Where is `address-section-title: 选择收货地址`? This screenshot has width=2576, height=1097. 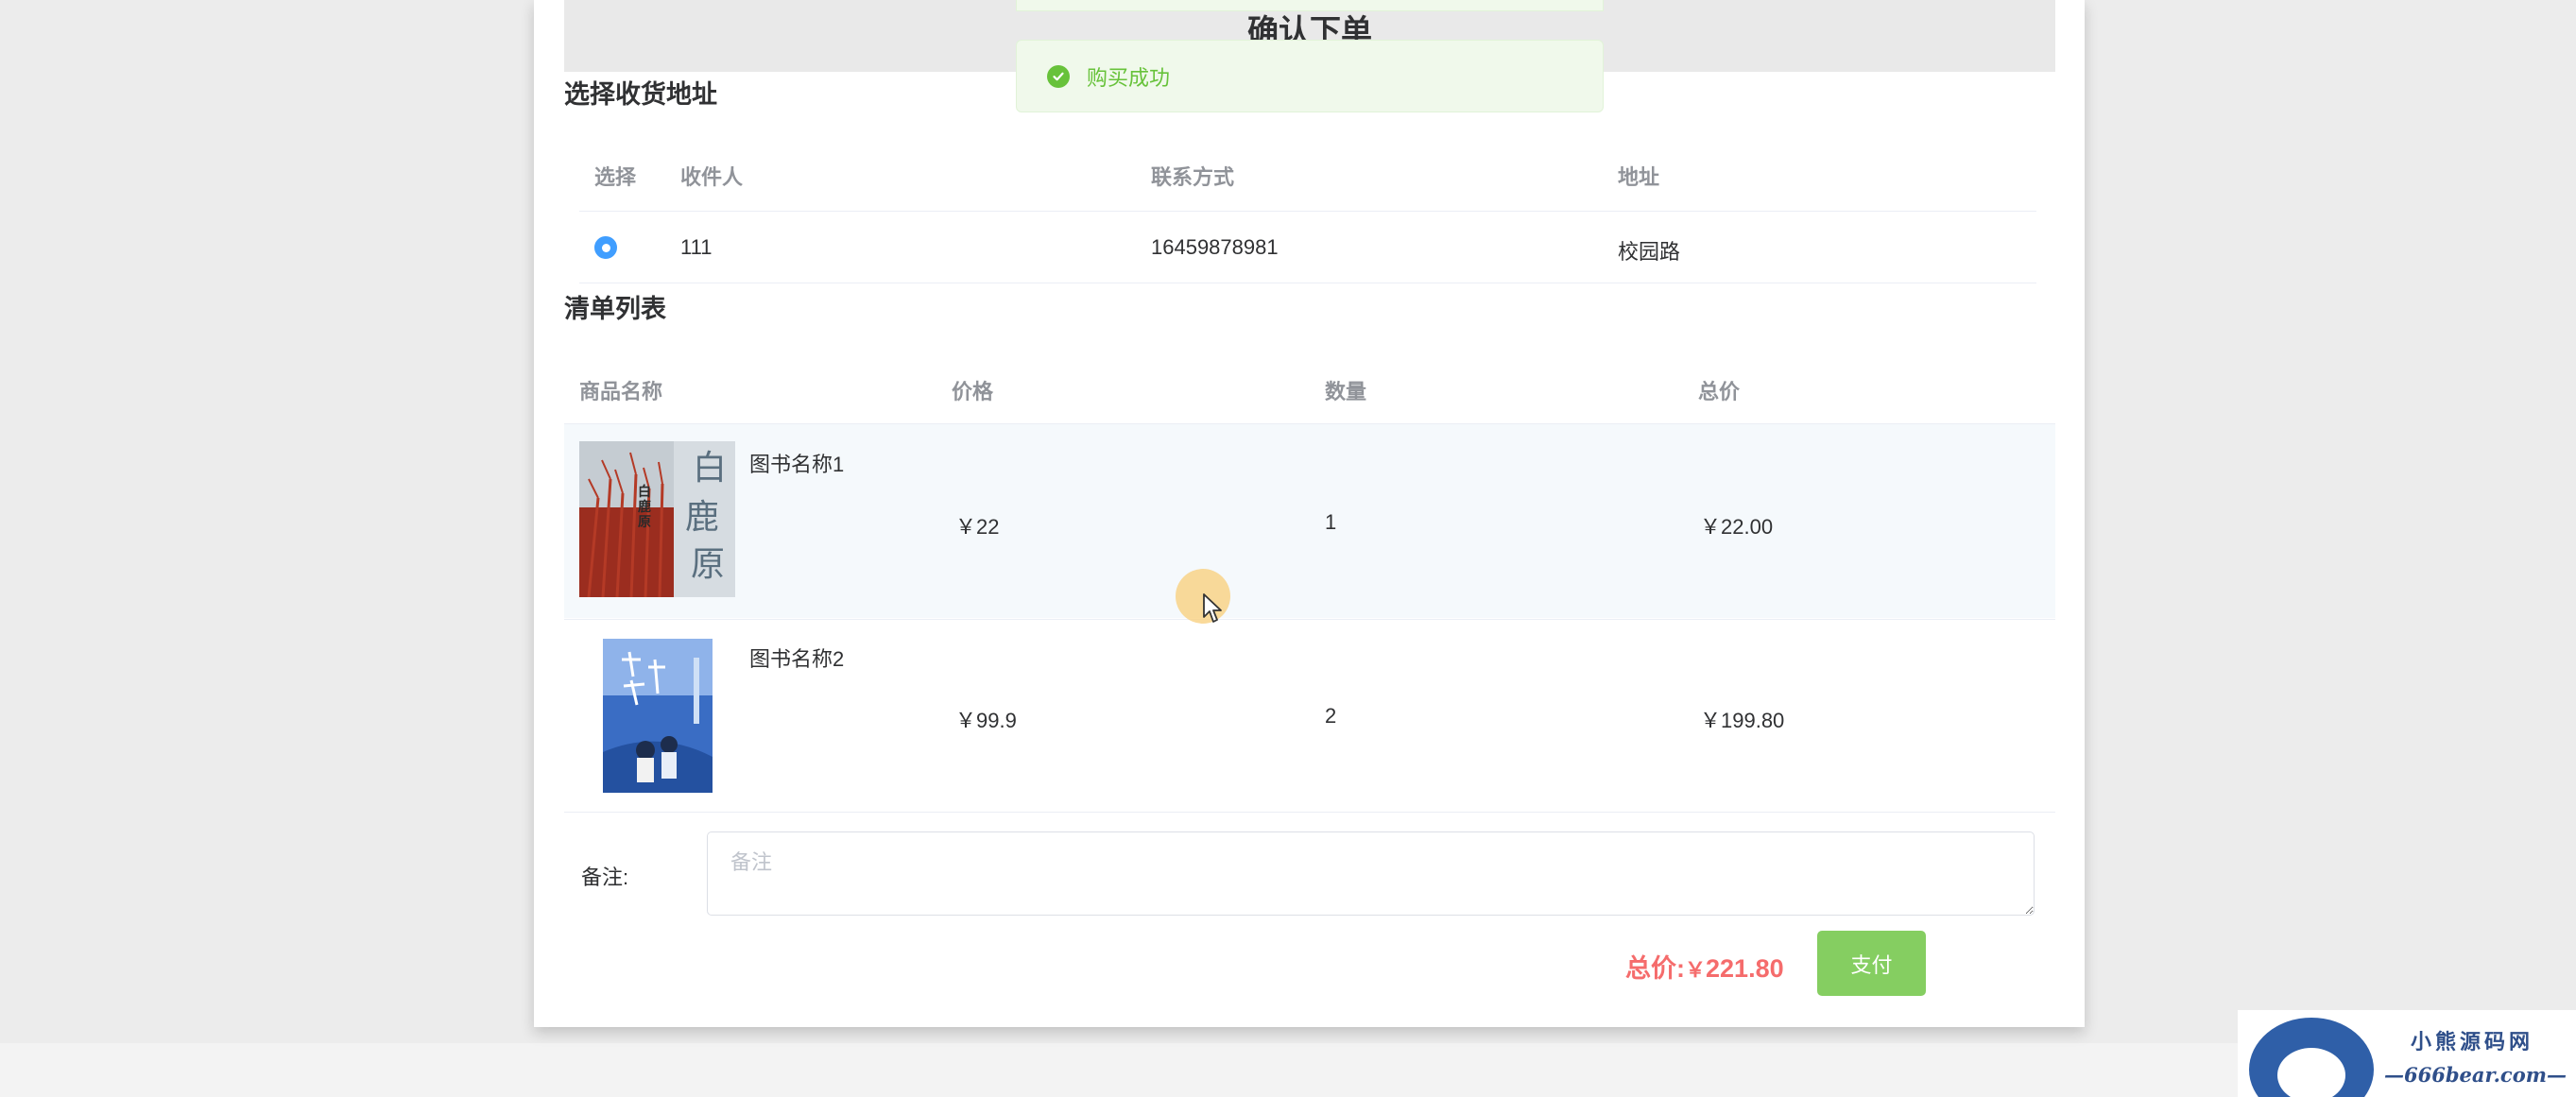
address-section-title: 选择收货地址 is located at coordinates (640, 94).